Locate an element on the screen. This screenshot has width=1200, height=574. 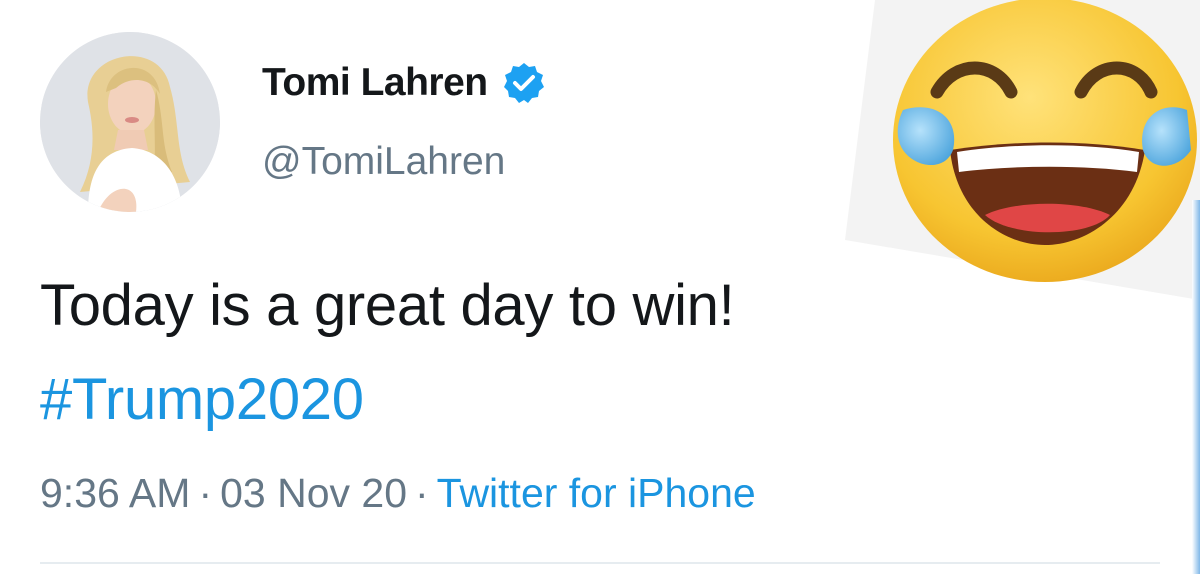
author-handle: @TomiLahren is located at coordinates (383, 162).